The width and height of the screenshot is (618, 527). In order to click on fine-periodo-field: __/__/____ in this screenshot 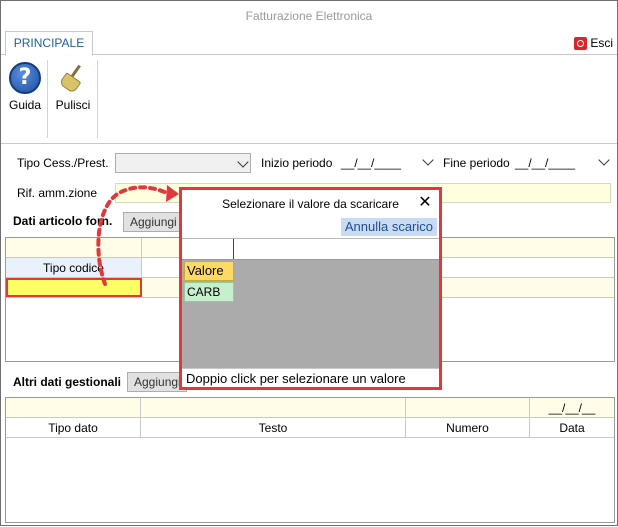, I will do `click(563, 163)`.